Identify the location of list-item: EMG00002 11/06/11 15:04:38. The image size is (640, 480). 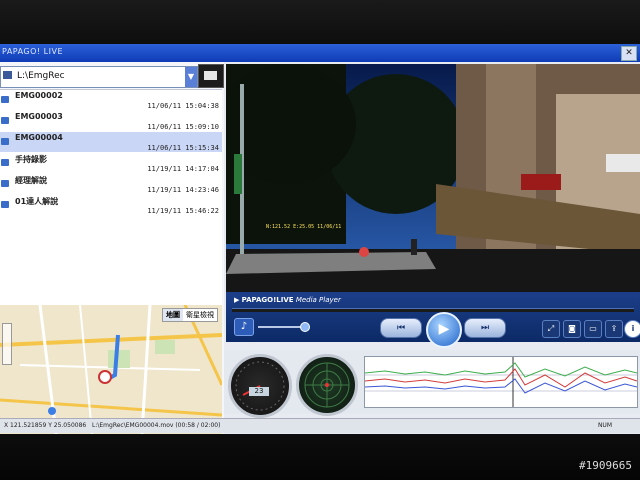
(111, 100).